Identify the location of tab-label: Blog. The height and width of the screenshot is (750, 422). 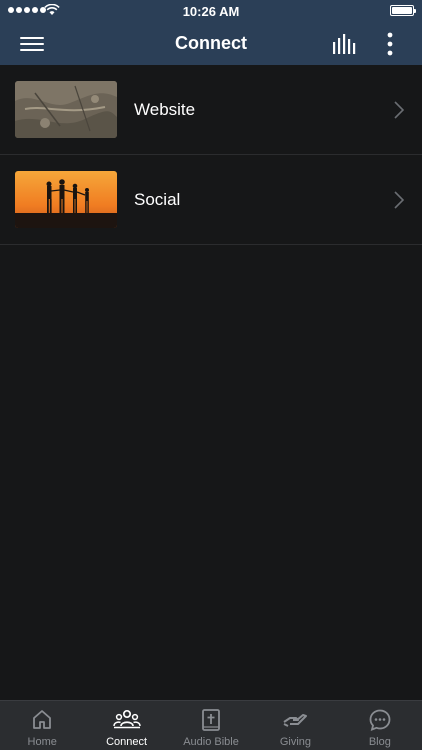
(379, 742).